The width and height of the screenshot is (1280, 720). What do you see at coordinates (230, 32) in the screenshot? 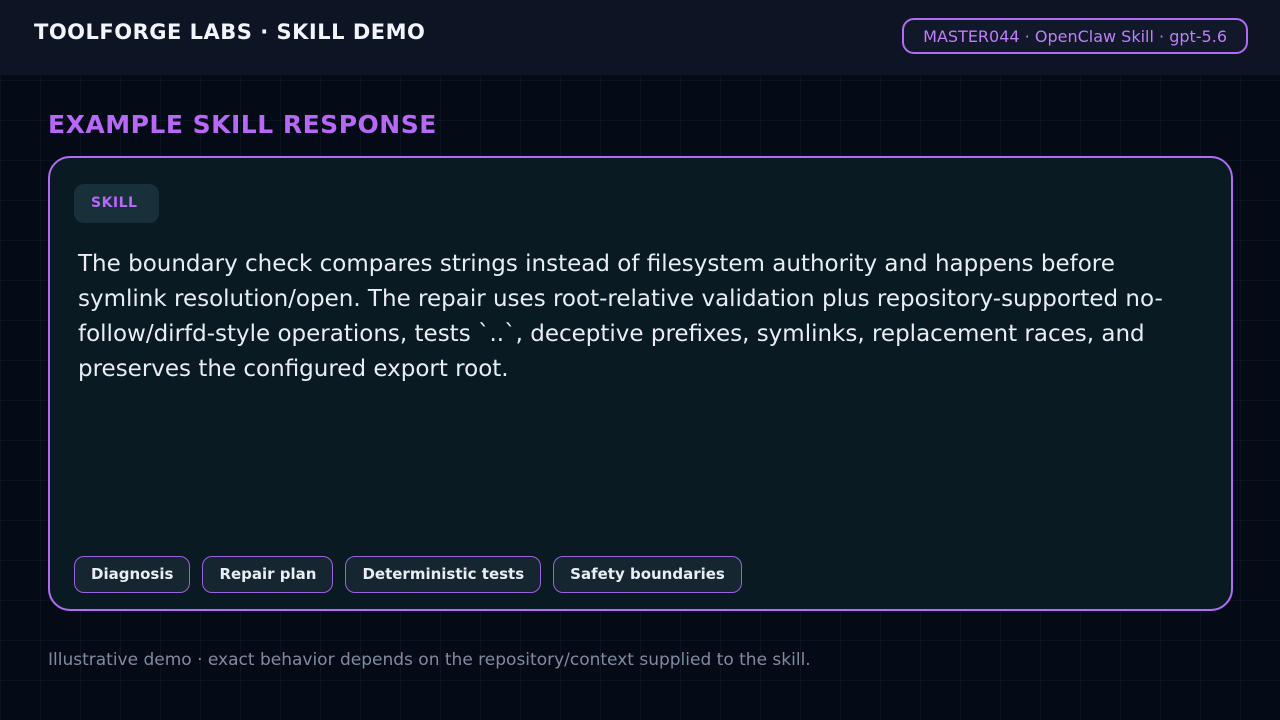
I see `brand-title: TOOLFORGE LABS · SKILL DEMO` at bounding box center [230, 32].